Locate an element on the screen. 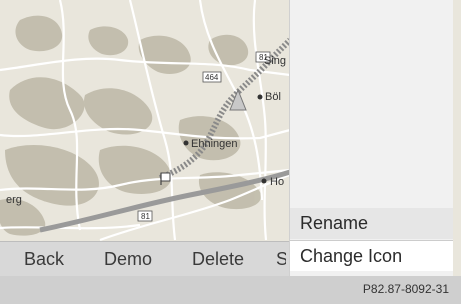  place-label-ho: Ho is located at coordinates (277, 182).